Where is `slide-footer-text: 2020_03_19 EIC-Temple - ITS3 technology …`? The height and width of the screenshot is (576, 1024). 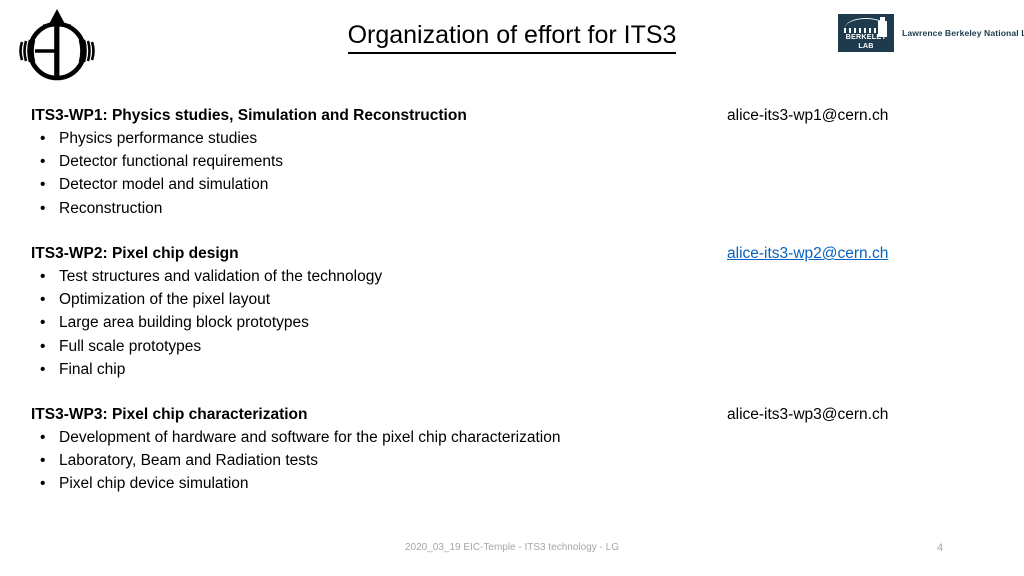
slide-footer-text: 2020_03_19 EIC-Temple - ITS3 technology … is located at coordinates (511, 547).